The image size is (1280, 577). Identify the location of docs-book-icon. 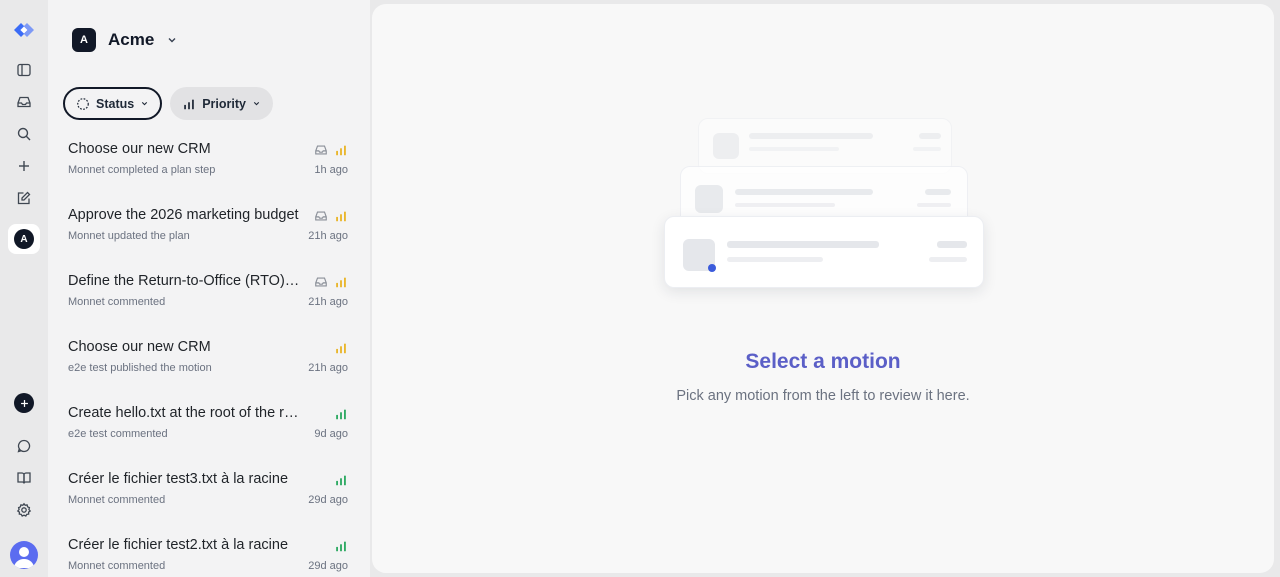
(24, 478).